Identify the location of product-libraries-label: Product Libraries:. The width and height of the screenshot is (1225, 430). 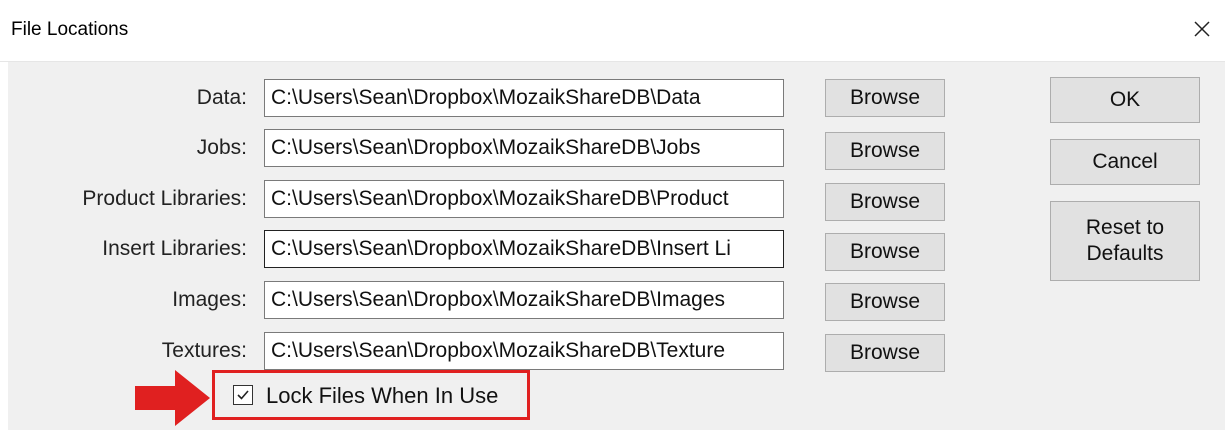
(164, 198).